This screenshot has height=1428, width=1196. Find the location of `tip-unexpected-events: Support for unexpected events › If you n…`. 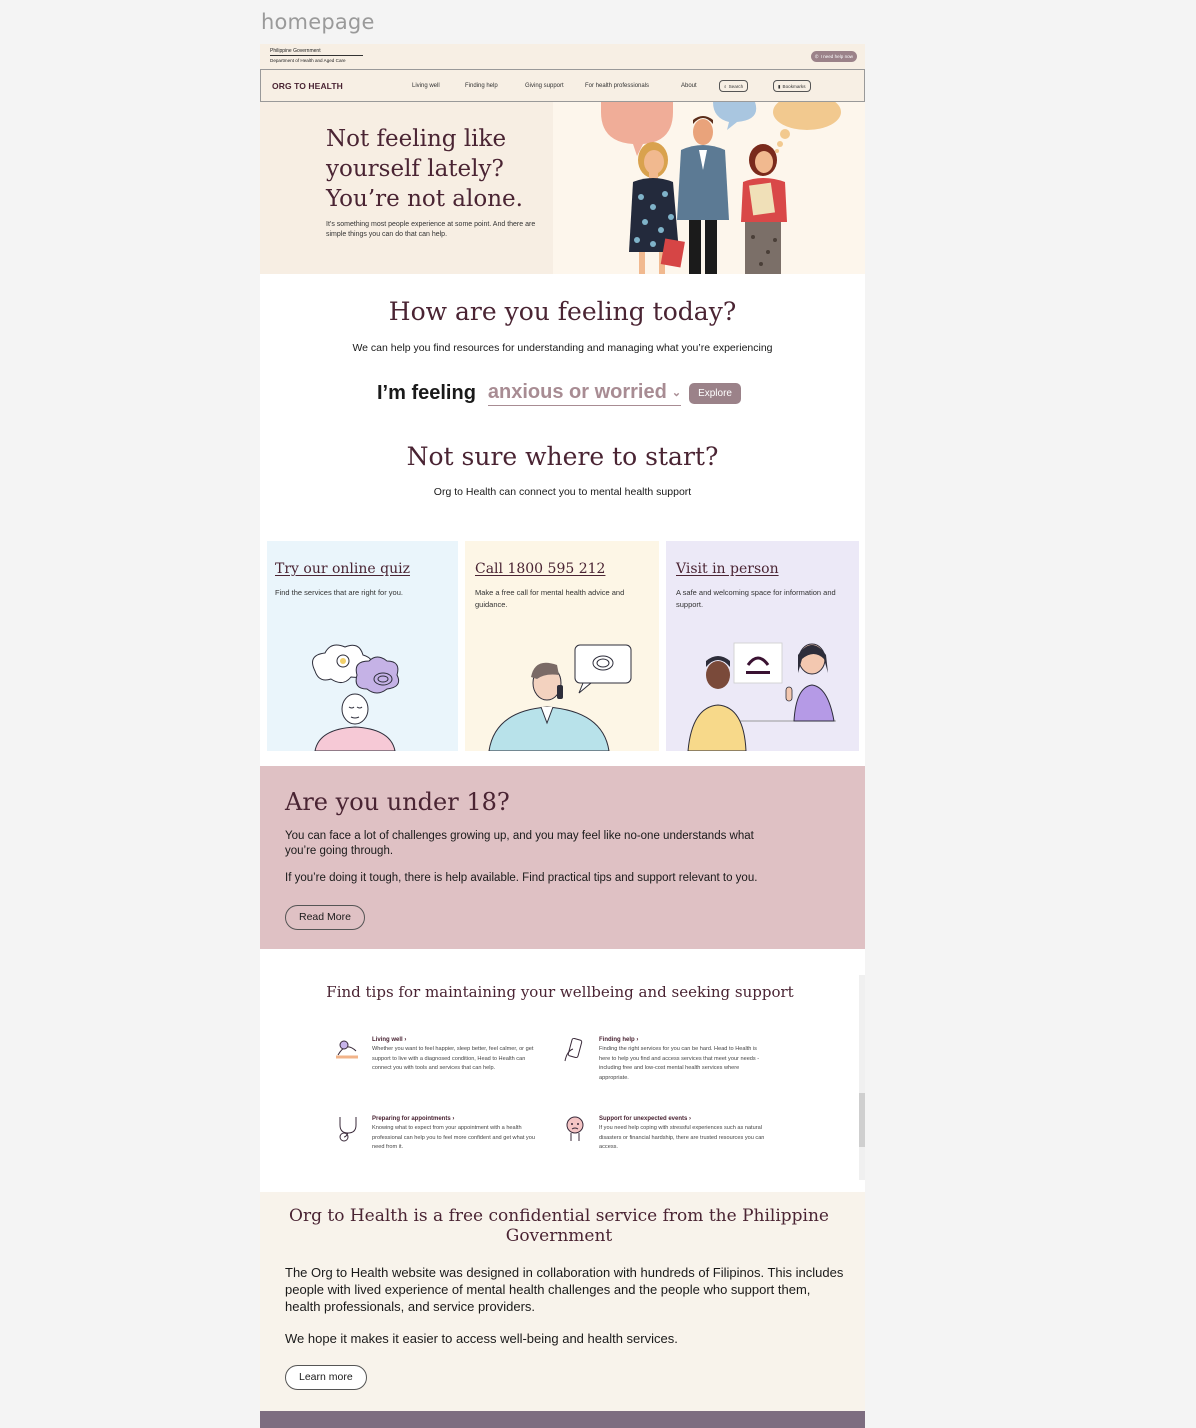

tip-unexpected-events: Support for unexpected events › If you n… is located at coordinates (684, 1134).